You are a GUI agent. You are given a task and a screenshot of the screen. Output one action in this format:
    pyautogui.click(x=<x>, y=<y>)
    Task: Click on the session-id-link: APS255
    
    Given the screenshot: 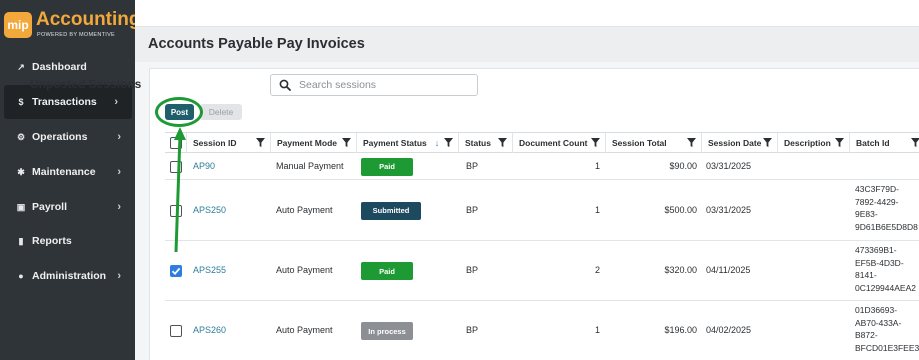 What is the action you would take?
    pyautogui.click(x=209, y=270)
    